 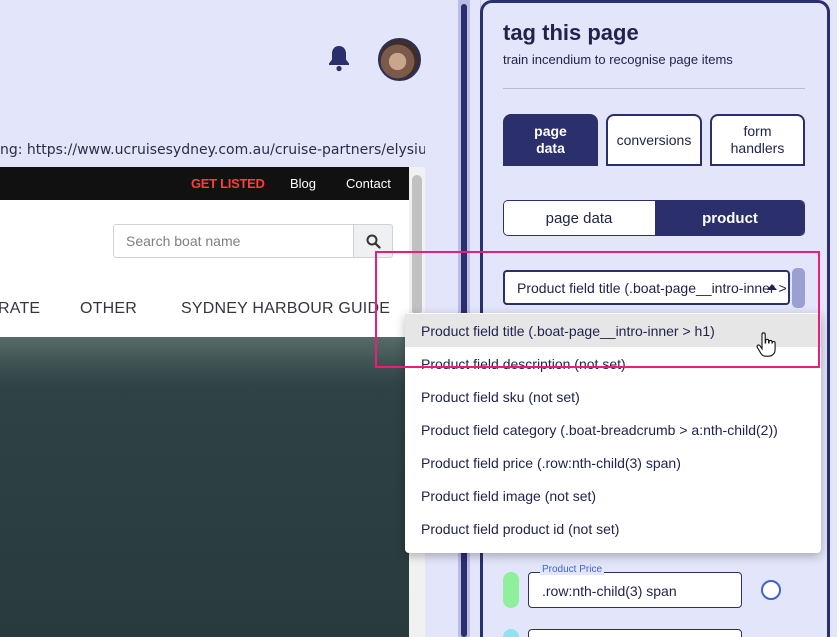 I want to click on product-toggle: product, so click(x=729, y=218).